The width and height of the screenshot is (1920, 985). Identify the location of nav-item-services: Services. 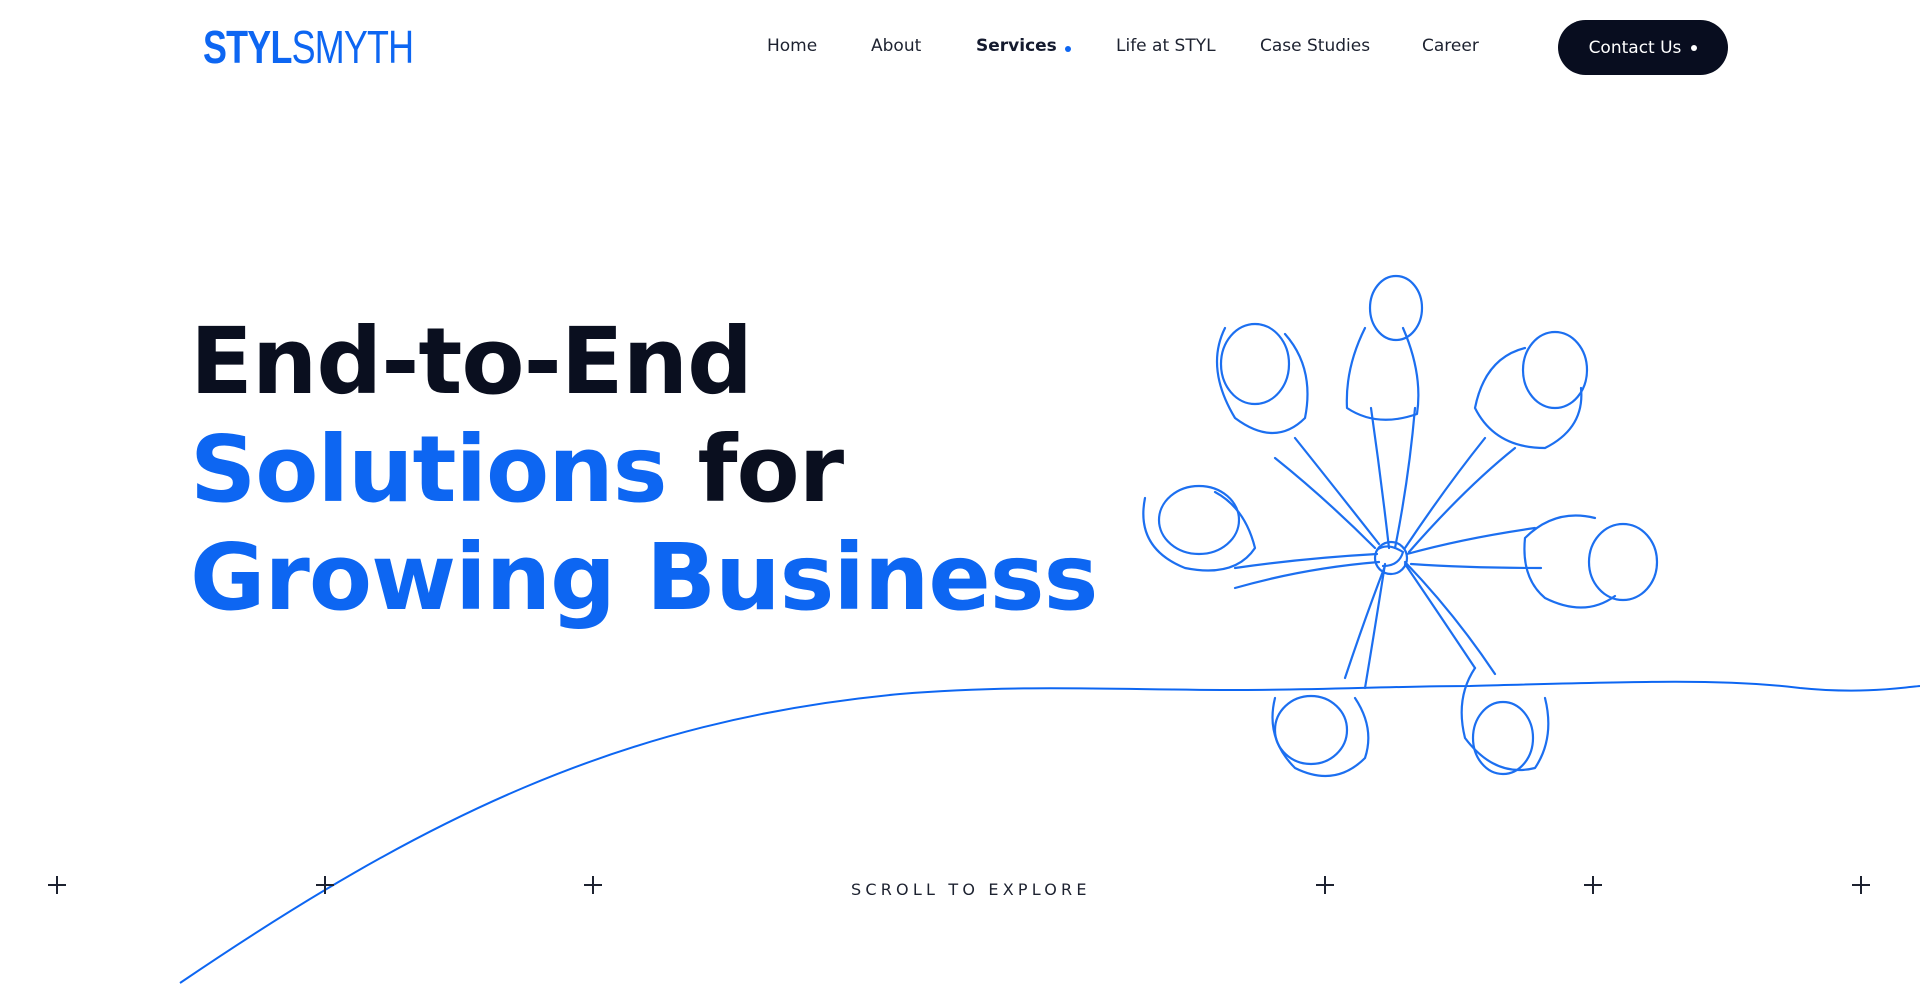
(1023, 46).